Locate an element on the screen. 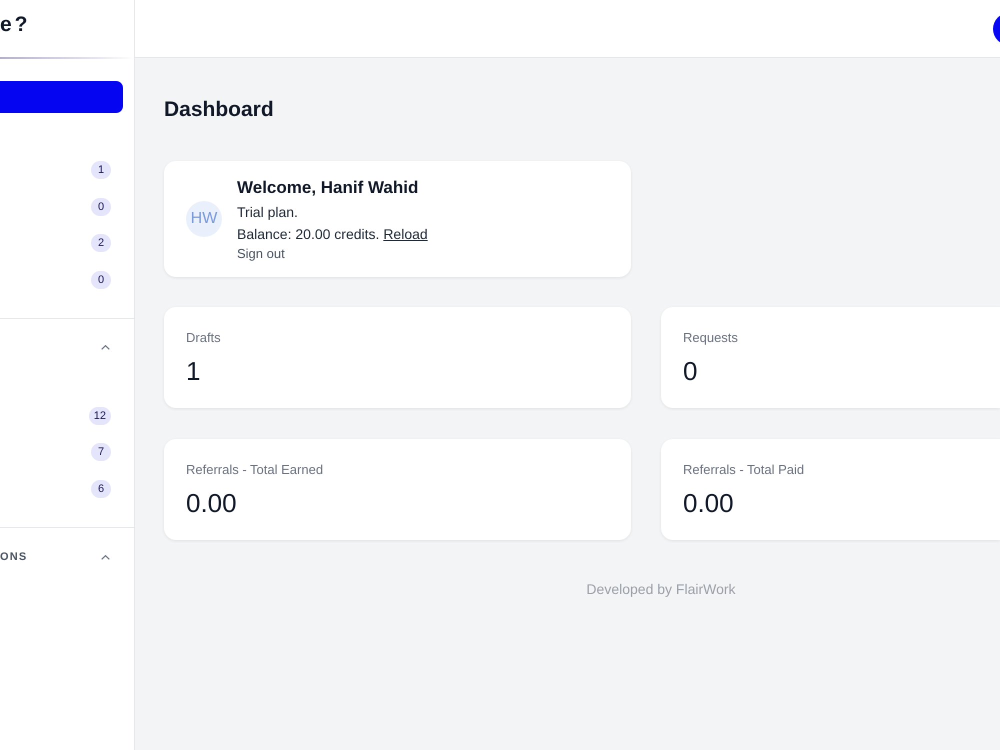  count-badge: 2 is located at coordinates (101, 243).